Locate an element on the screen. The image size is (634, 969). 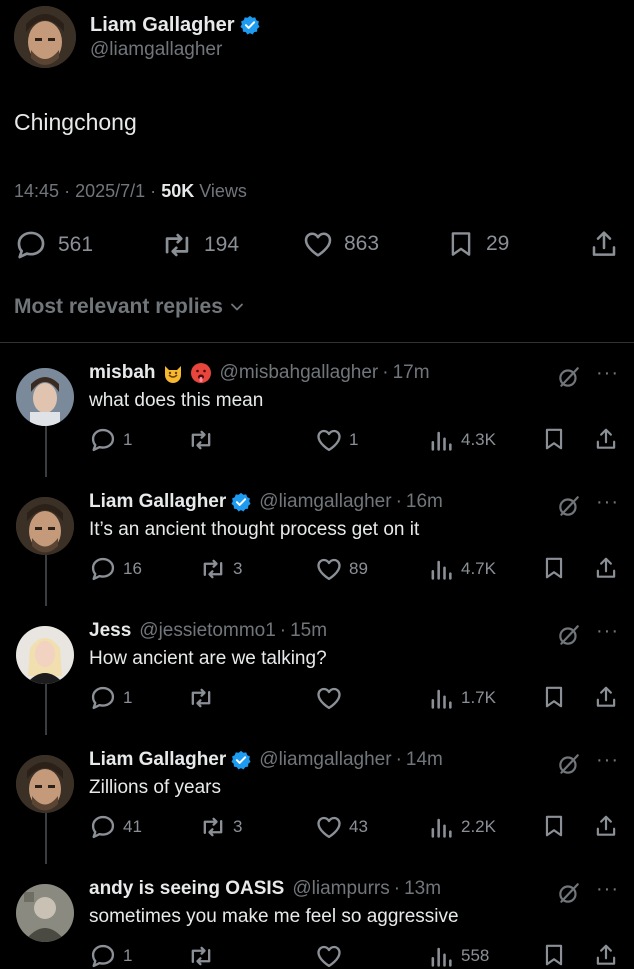
views-count: 2.2K is located at coordinates (478, 826).